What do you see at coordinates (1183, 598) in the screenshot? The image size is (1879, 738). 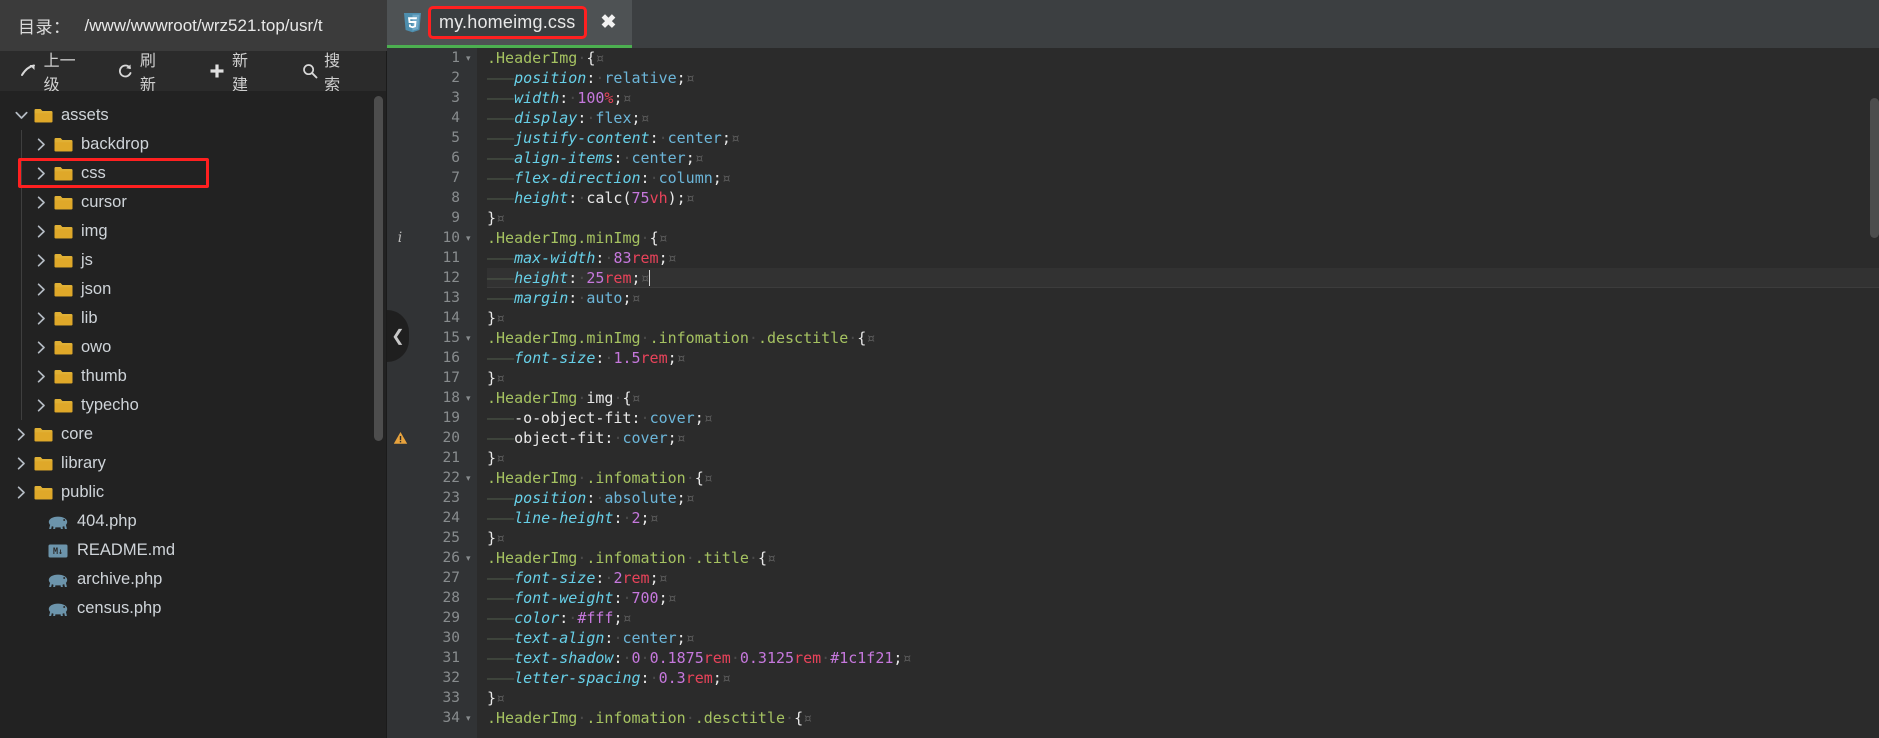 I see `code-line: ———font-weight:·700;¤` at bounding box center [1183, 598].